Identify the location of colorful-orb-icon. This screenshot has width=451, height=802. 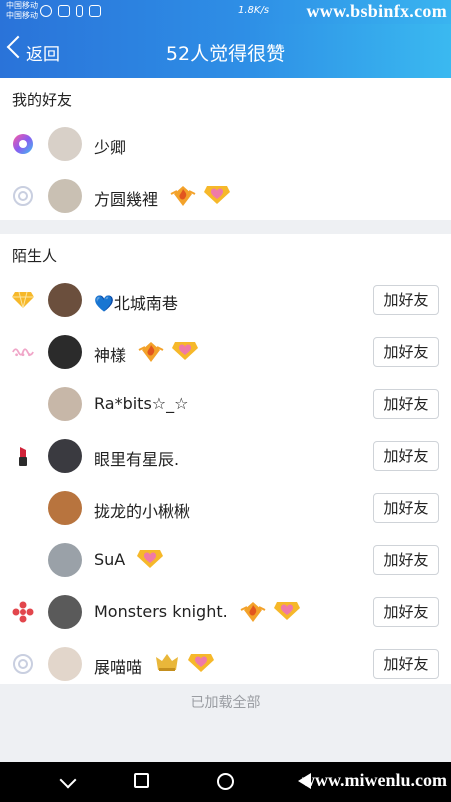
(23, 144).